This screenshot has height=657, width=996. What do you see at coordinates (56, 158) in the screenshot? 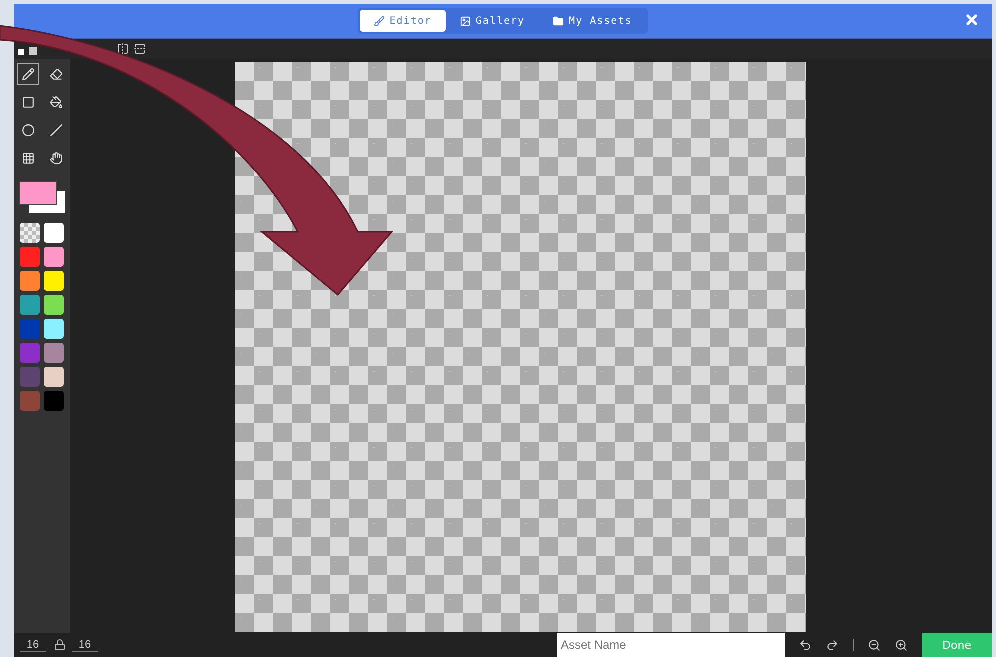
I see `hand-icon` at bounding box center [56, 158].